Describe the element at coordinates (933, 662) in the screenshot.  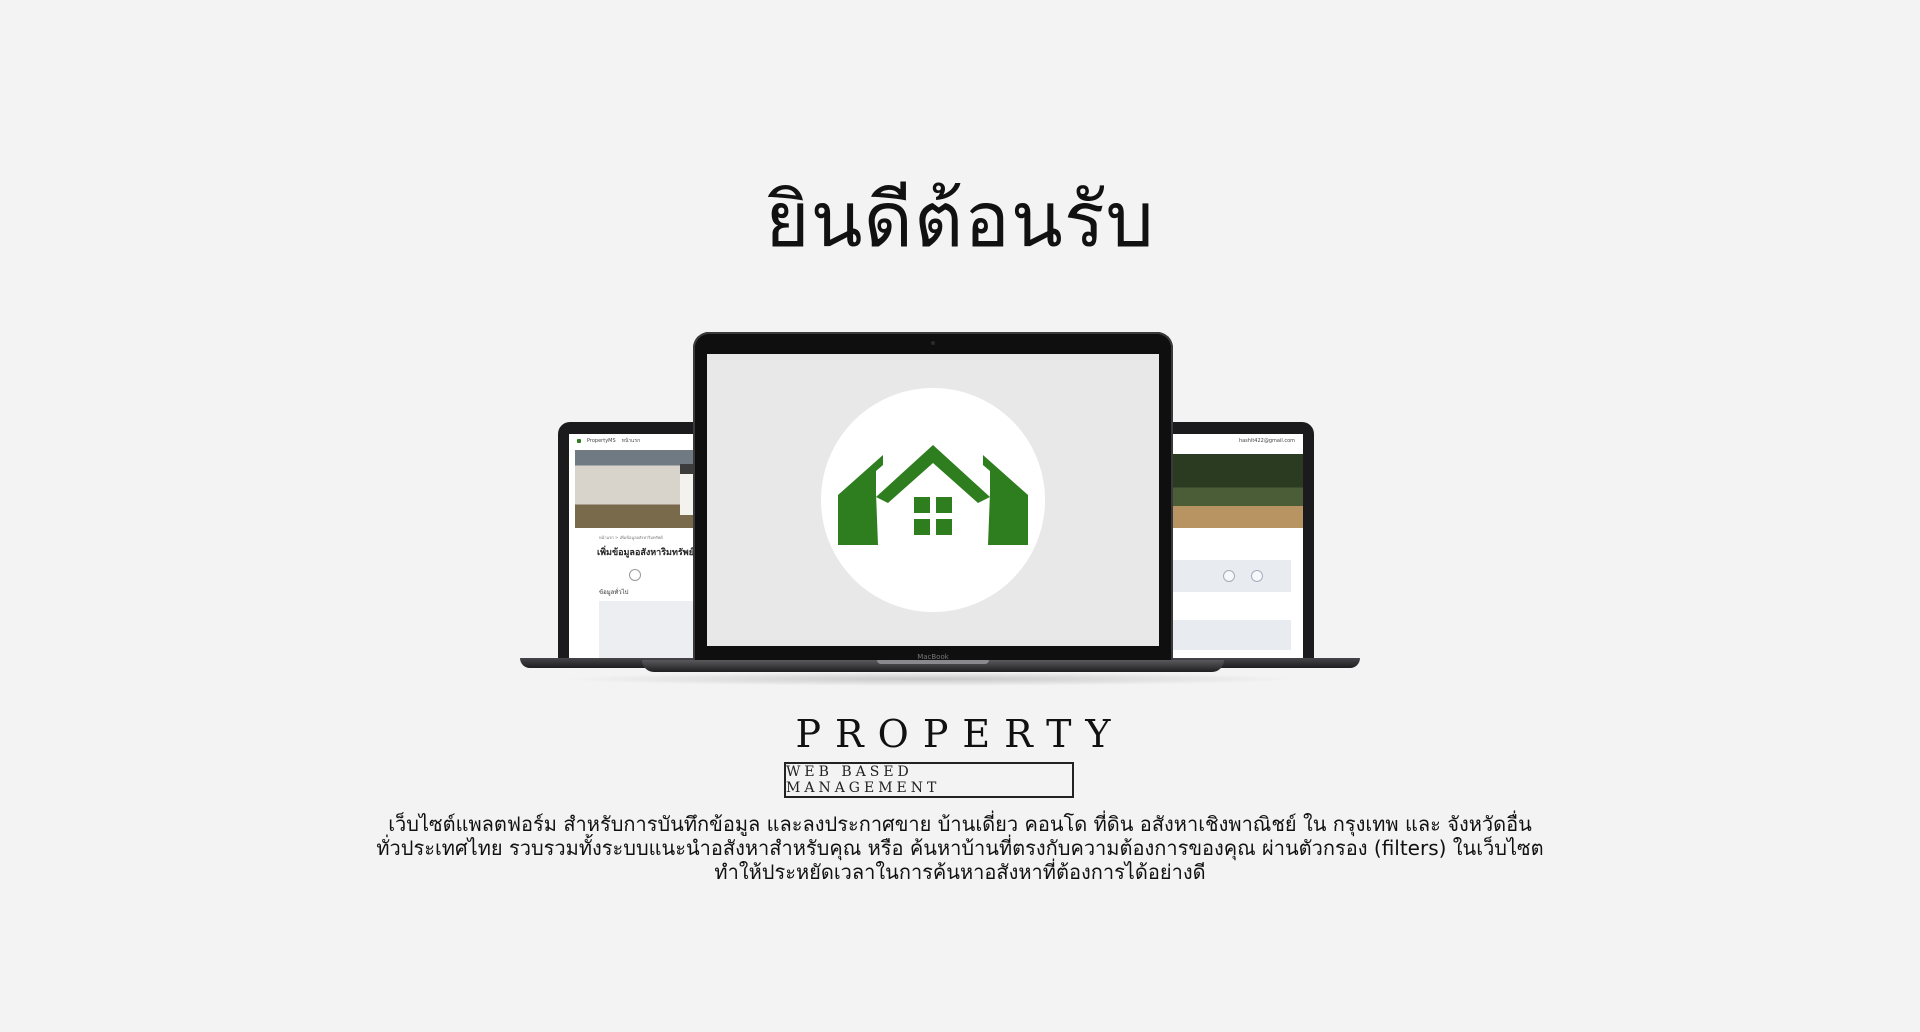
I see `macbook-notch` at that location.